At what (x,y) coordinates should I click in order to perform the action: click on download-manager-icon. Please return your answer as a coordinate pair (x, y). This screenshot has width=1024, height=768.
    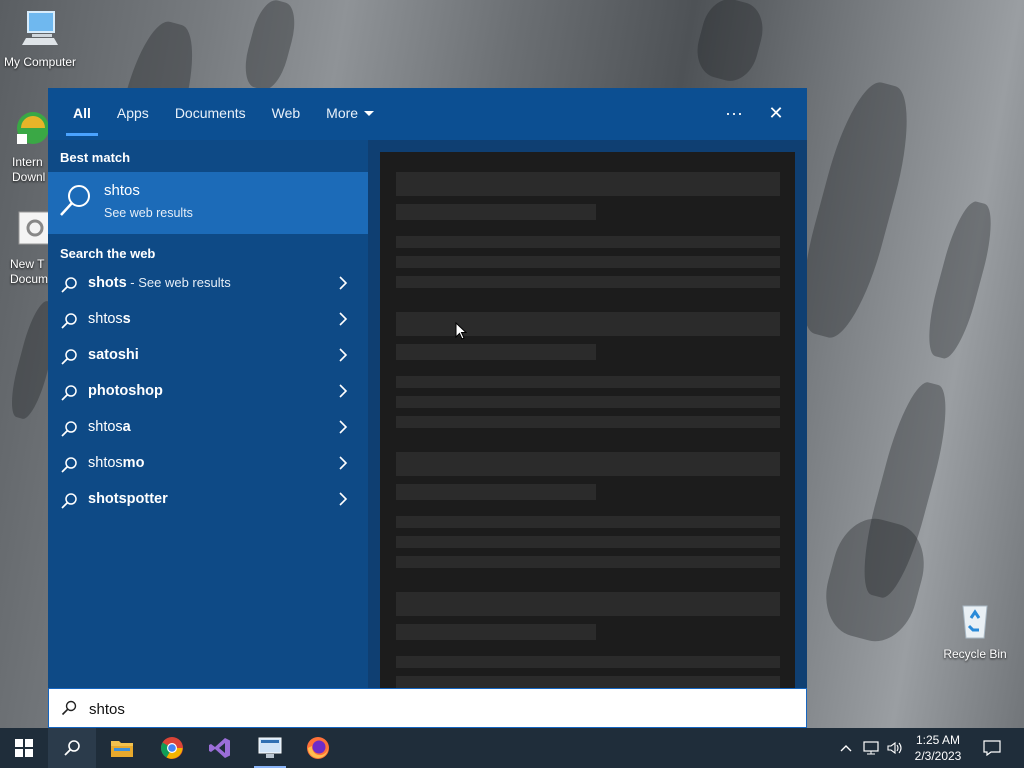
    Looking at the image, I should click on (33, 128).